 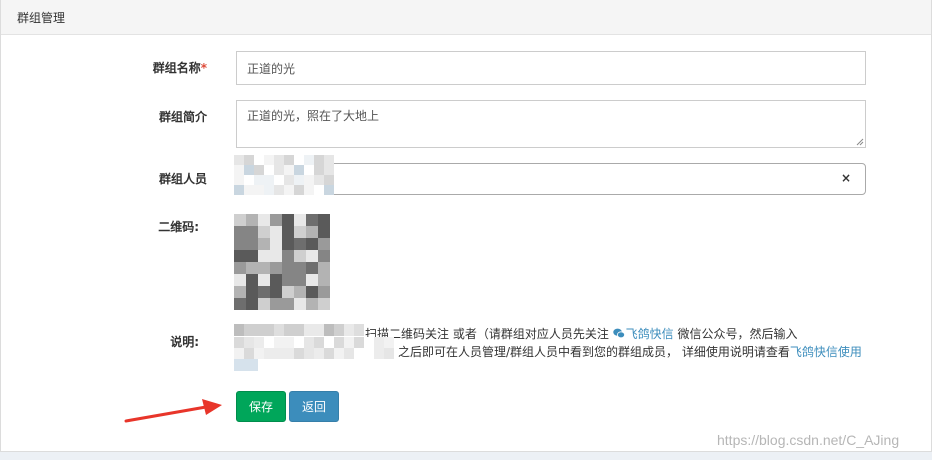 What do you see at coordinates (551, 68) in the screenshot?
I see `group-name-input` at bounding box center [551, 68].